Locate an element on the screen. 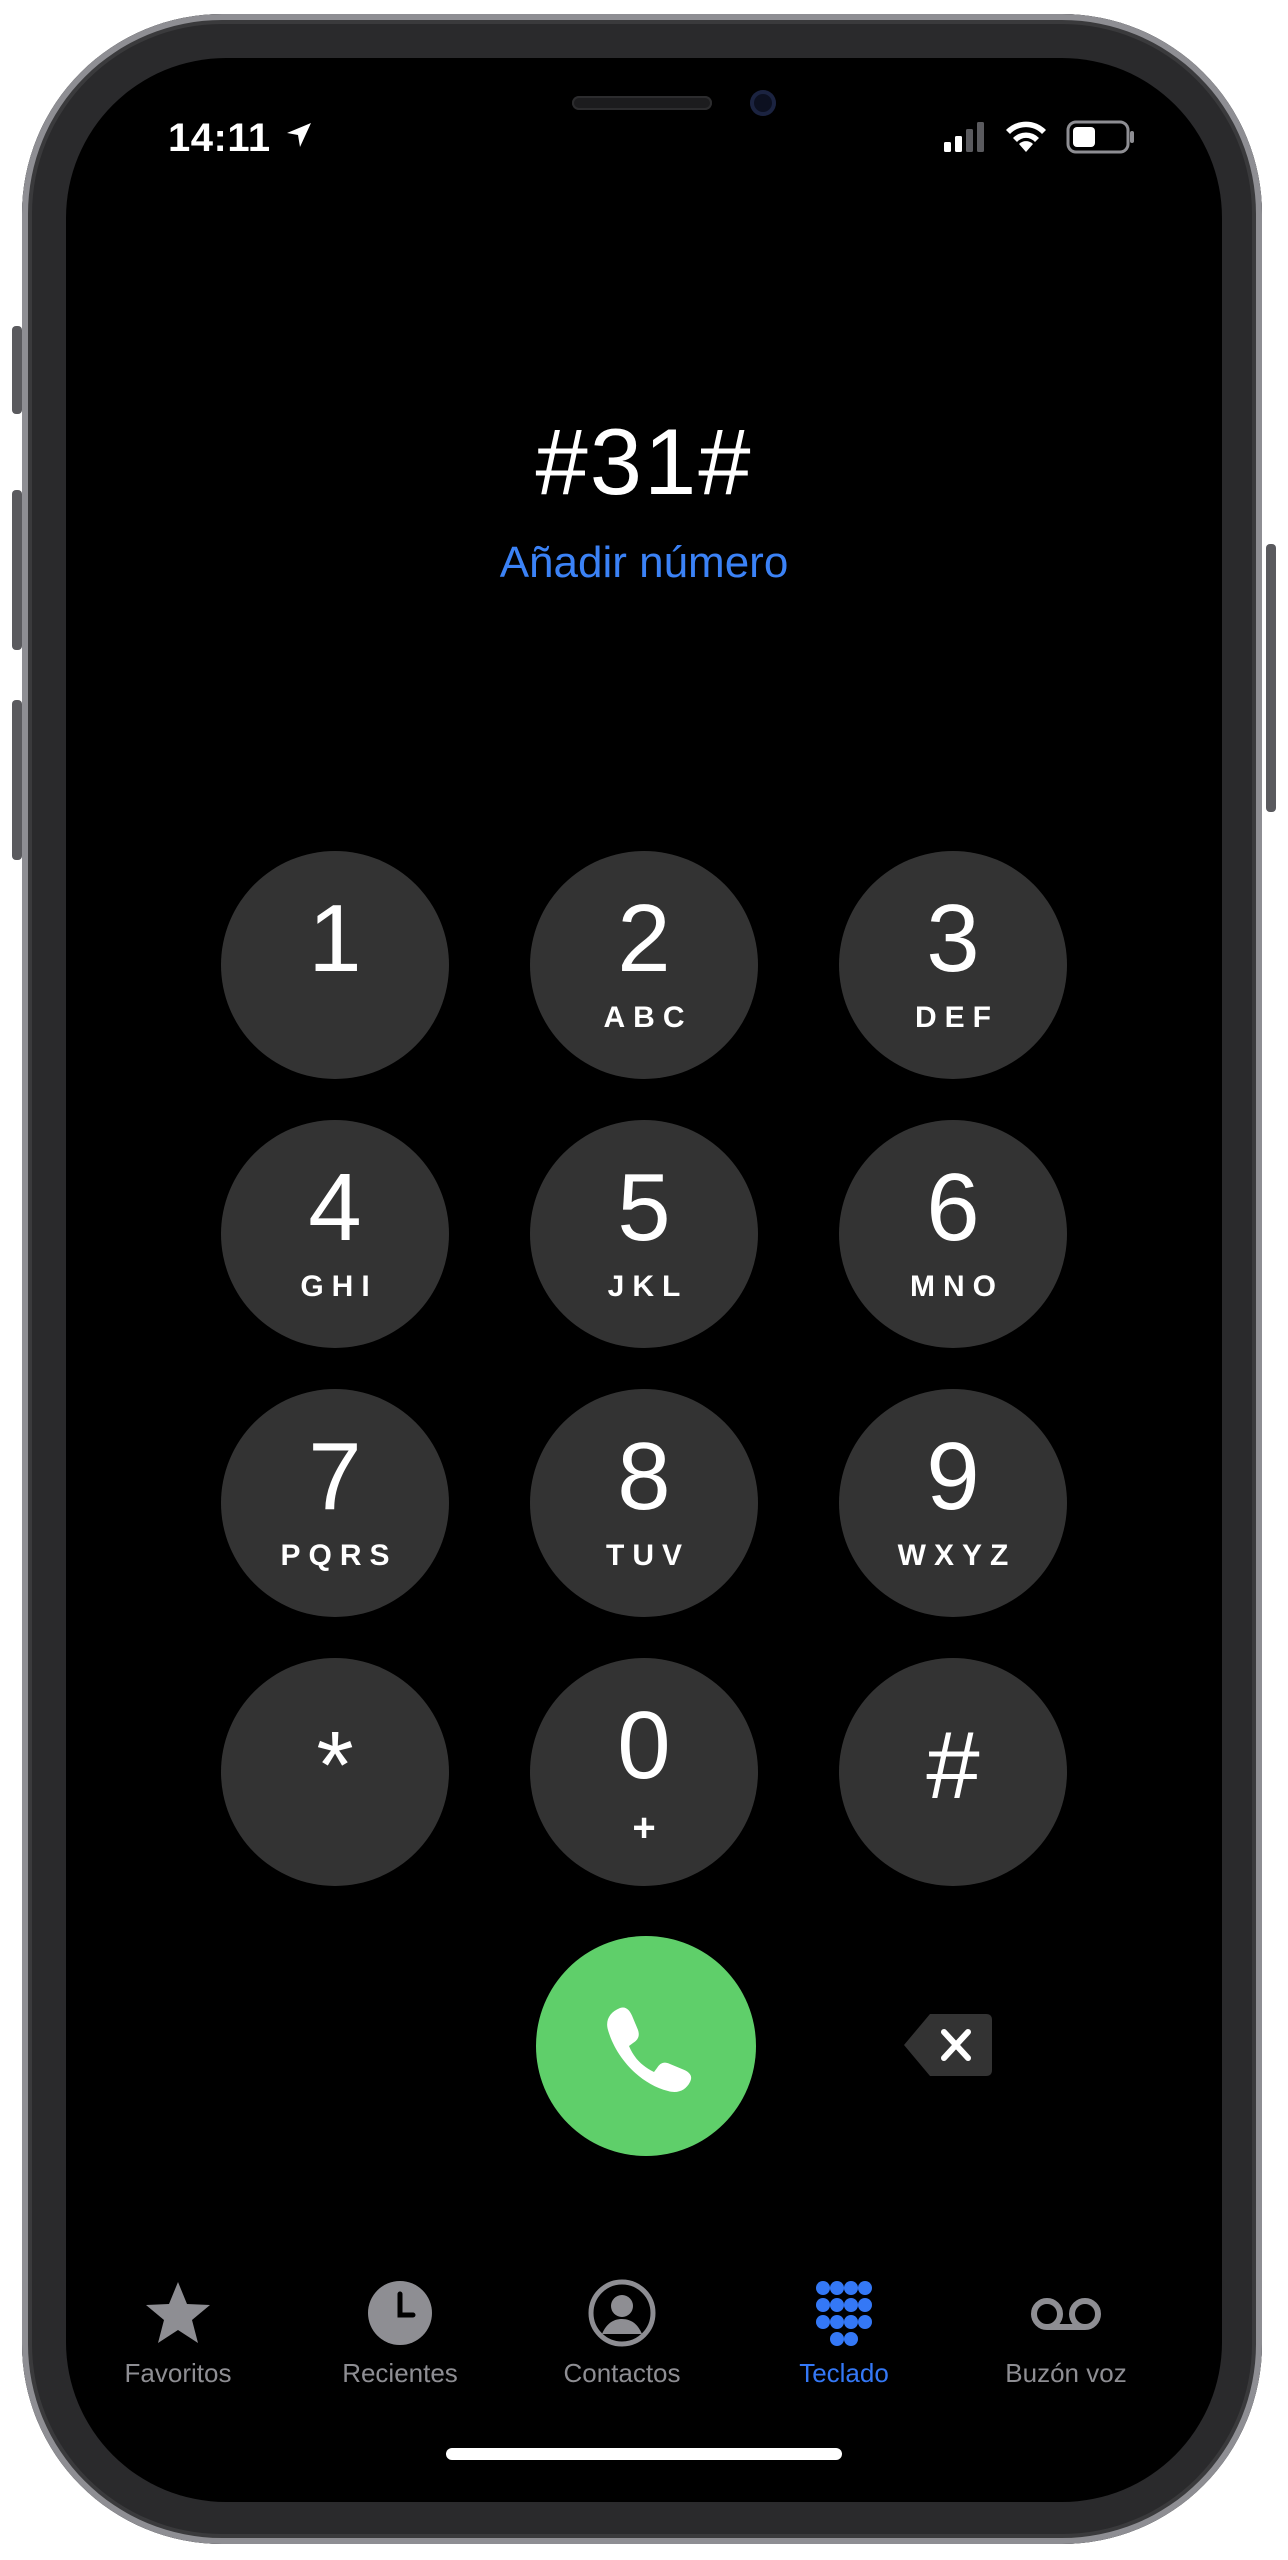 This screenshot has height=2560, width=1288. key-digit: 7 is located at coordinates (335, 1476).